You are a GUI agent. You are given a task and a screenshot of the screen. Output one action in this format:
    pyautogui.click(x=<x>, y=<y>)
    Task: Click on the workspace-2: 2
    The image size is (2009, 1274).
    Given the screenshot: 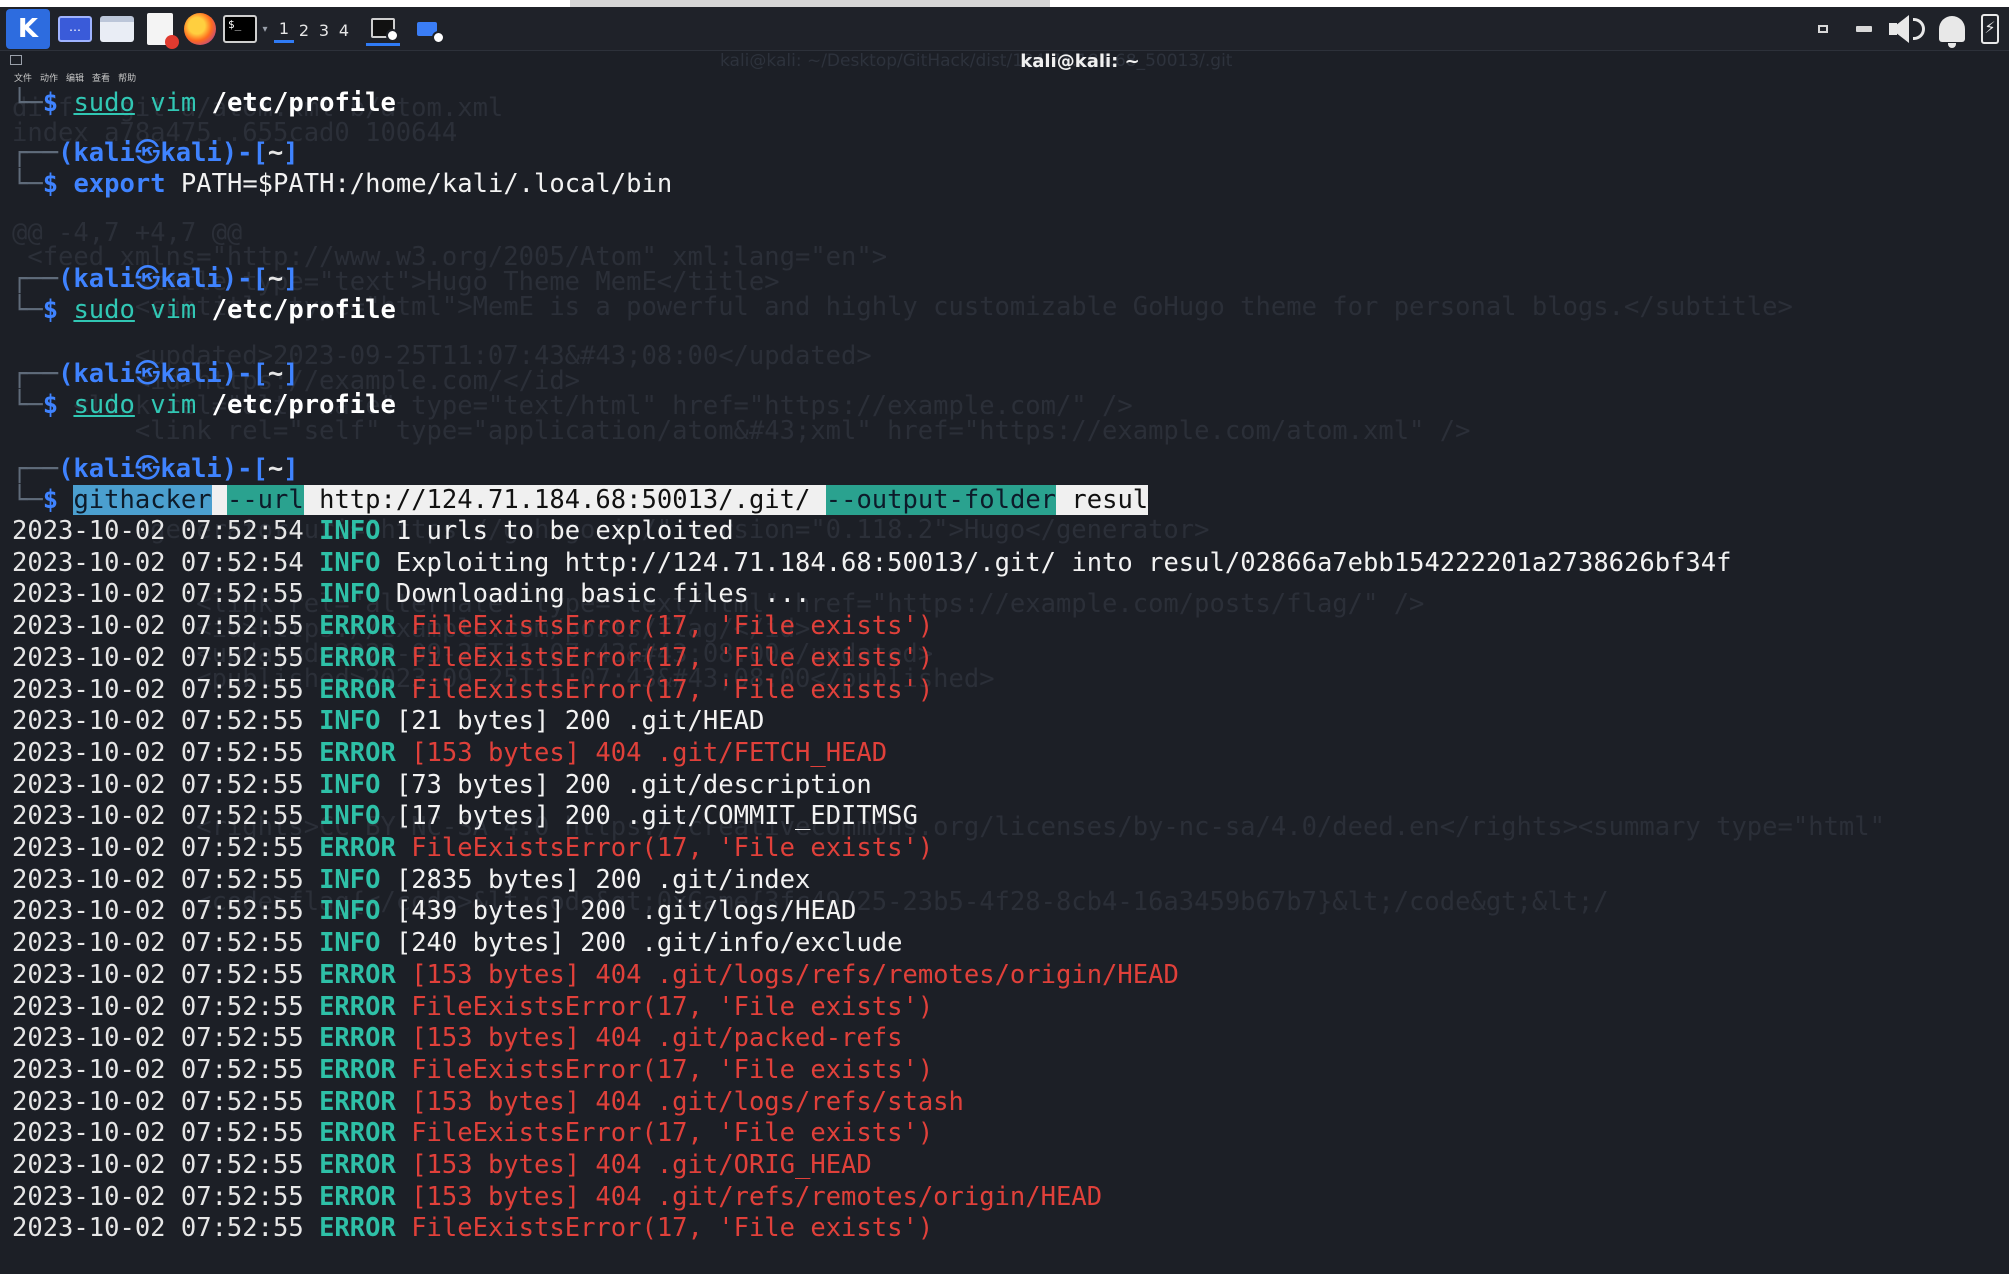 What is the action you would take?
    pyautogui.click(x=304, y=30)
    